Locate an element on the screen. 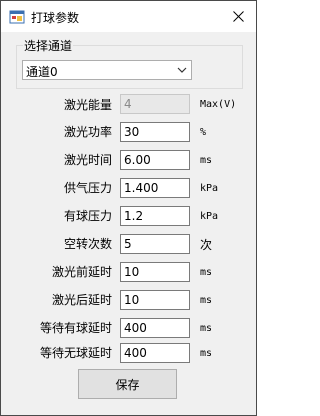  laser-power-unit: % is located at coordinates (203, 132).